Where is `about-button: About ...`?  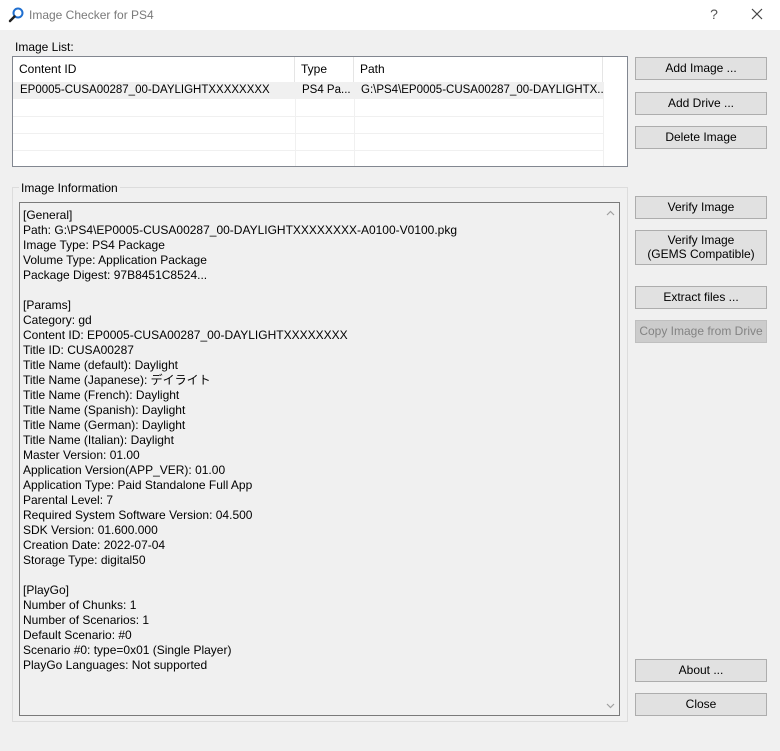
about-button: About ... is located at coordinates (701, 670).